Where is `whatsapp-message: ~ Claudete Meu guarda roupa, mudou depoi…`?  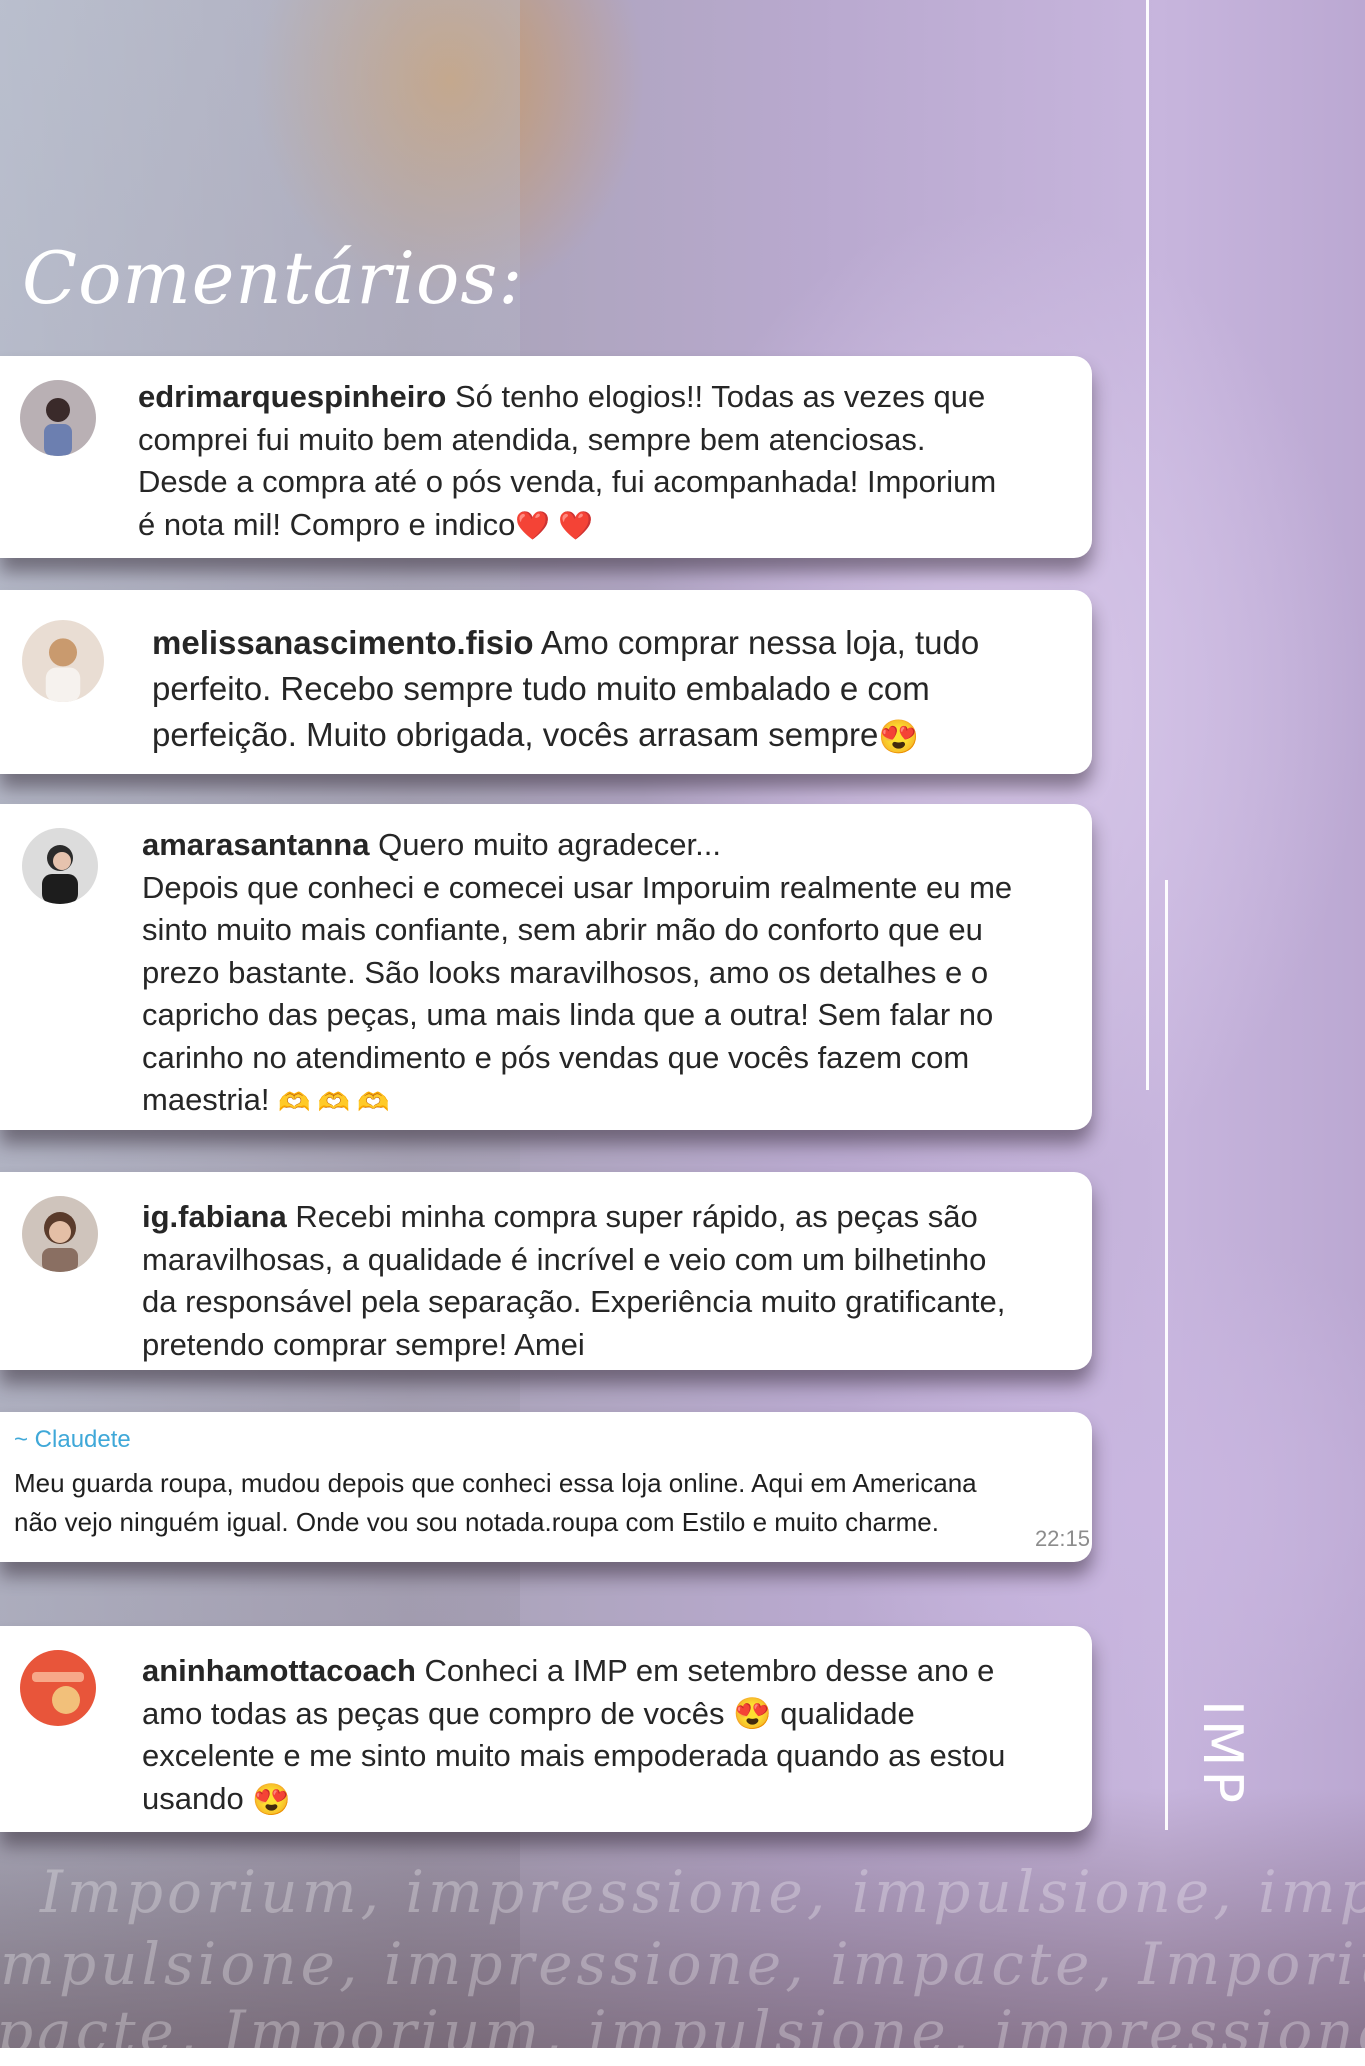 whatsapp-message: ~ Claudete Meu guarda roupa, mudou depoi… is located at coordinates (546, 1487).